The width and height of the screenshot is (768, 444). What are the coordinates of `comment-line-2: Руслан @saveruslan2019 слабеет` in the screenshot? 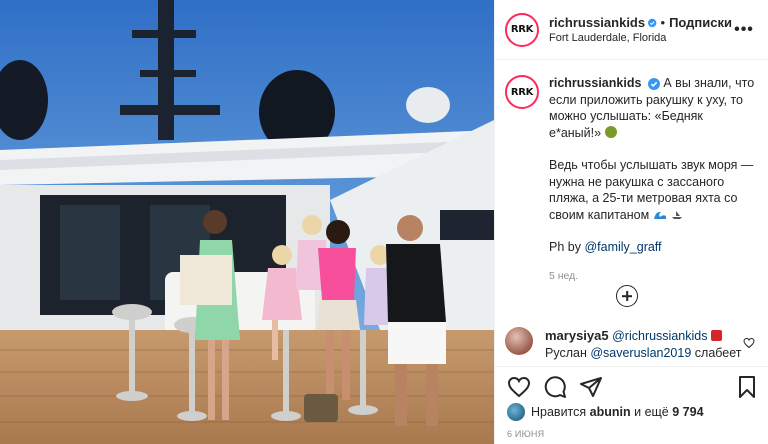 It's located at (654, 353).